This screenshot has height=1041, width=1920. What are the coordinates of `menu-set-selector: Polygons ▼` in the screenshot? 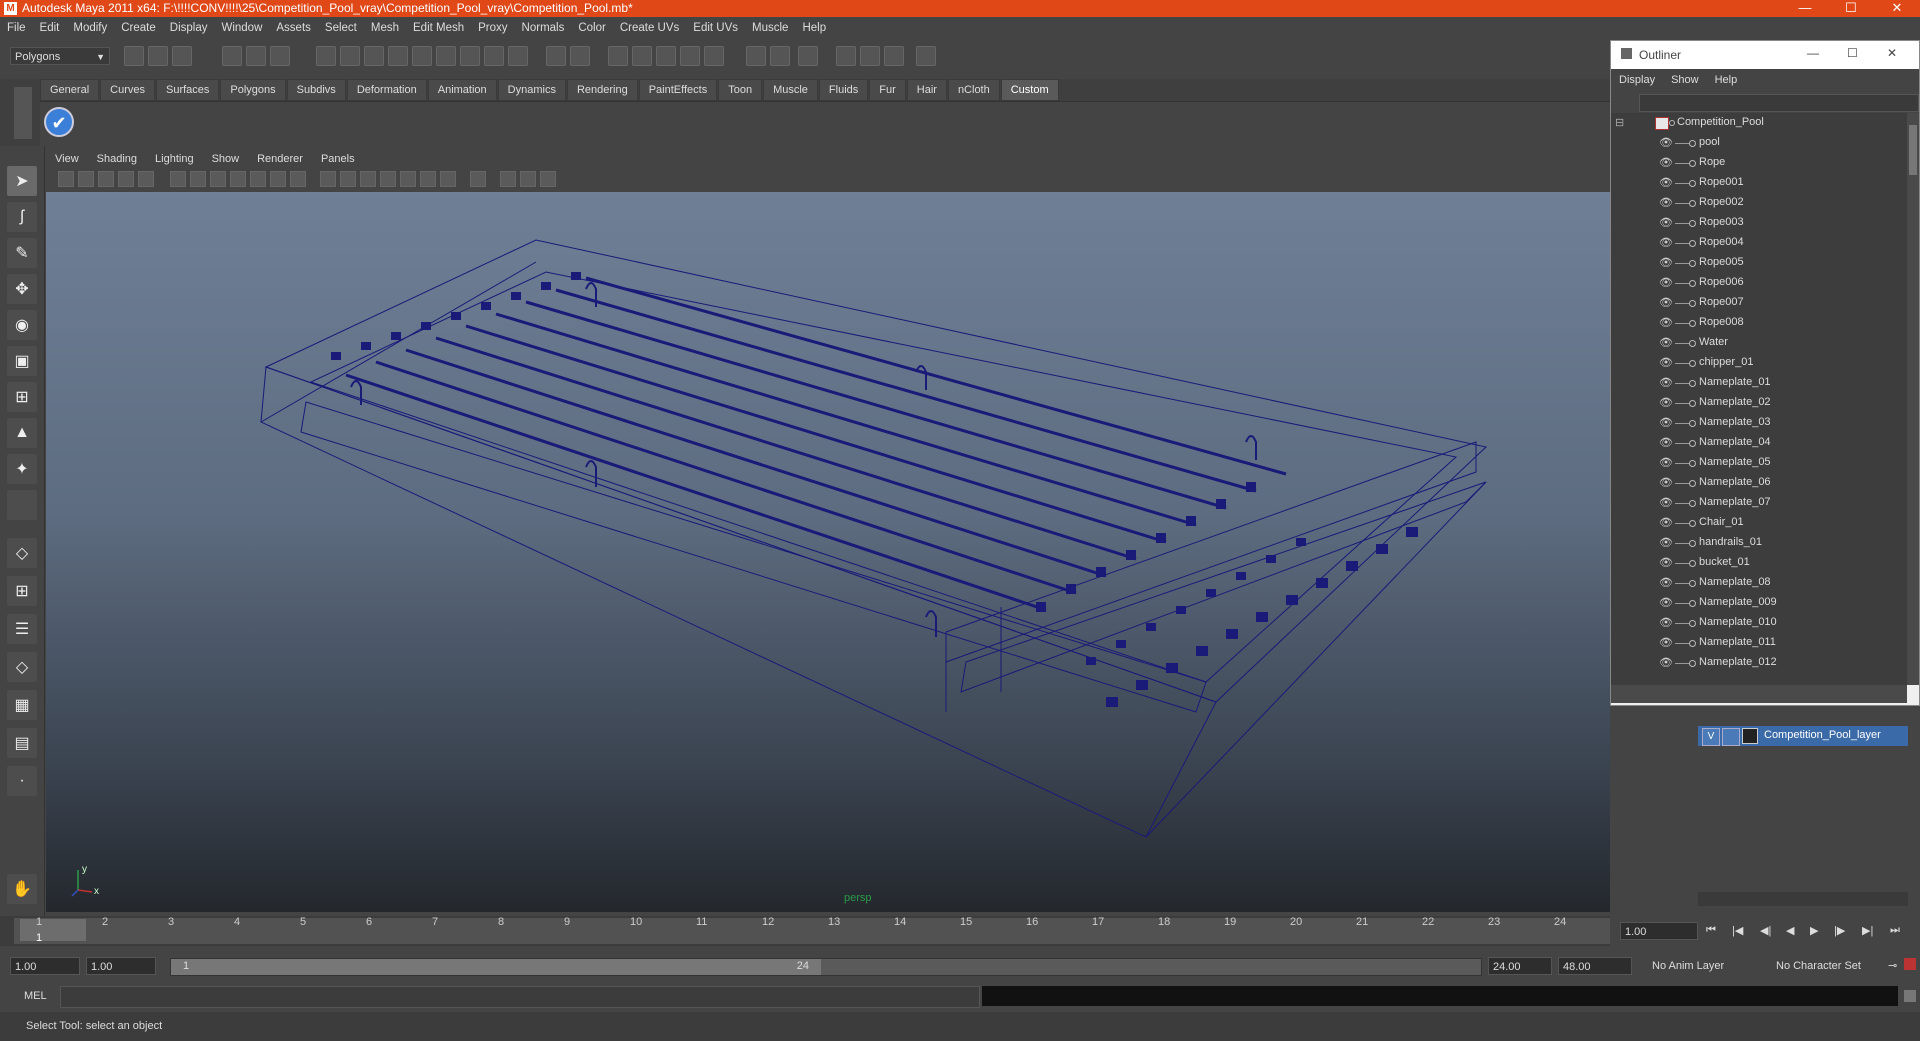 It's located at (60, 56).